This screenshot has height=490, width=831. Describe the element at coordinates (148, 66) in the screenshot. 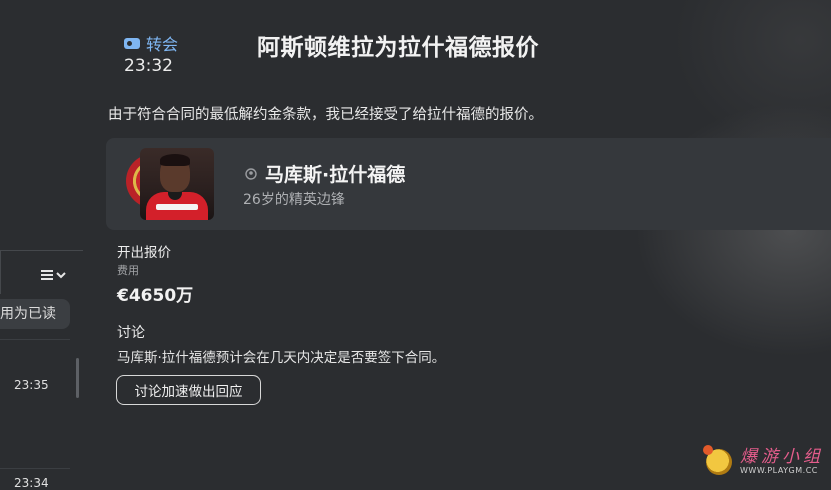

I see `message-time: 23:32` at that location.